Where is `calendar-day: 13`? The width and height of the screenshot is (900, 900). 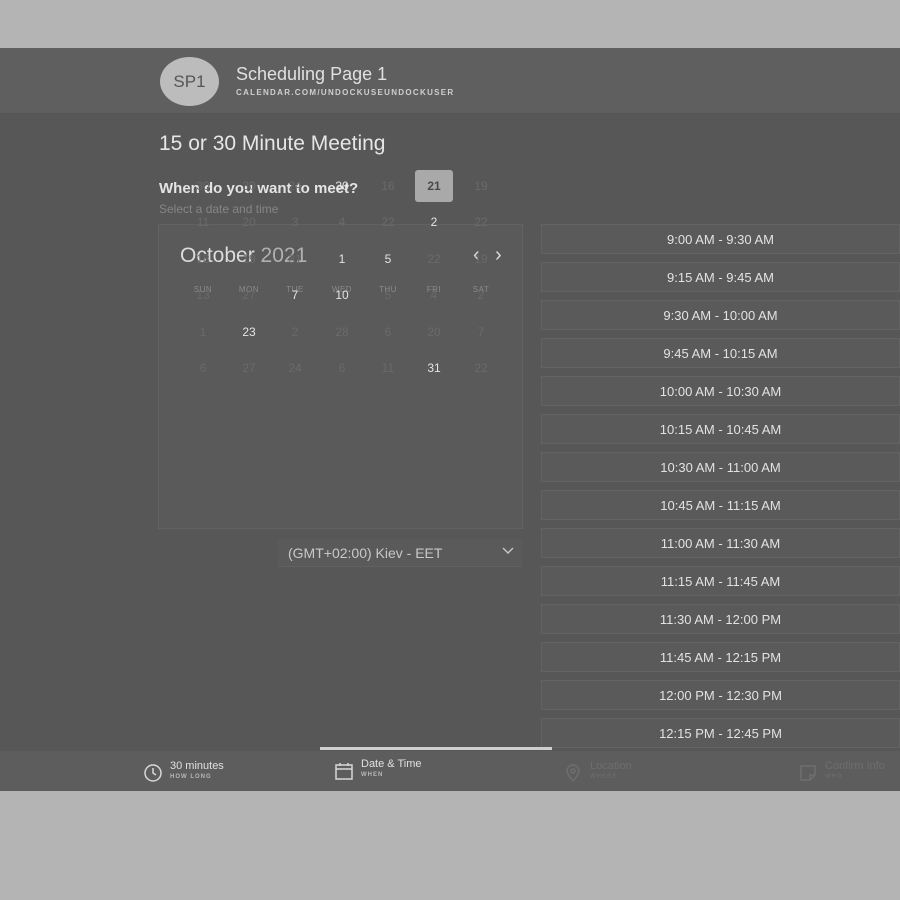 calendar-day: 13 is located at coordinates (203, 295).